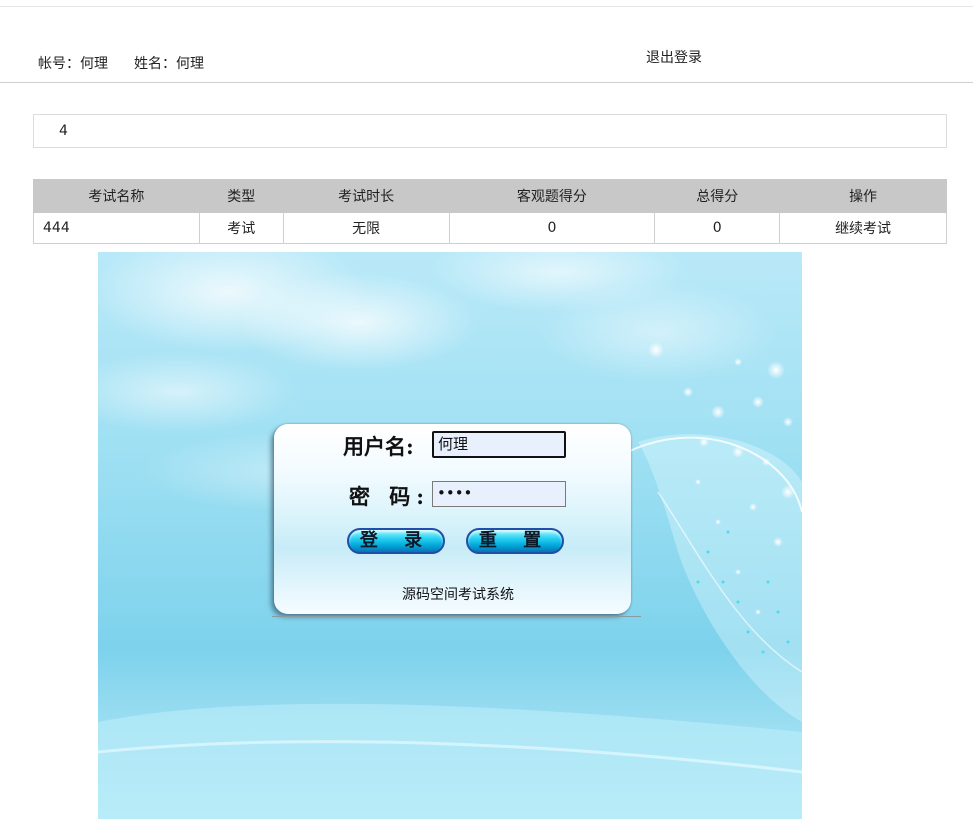 This screenshot has height=819, width=973. I want to click on col-objective-score: 客观题得分, so click(552, 196).